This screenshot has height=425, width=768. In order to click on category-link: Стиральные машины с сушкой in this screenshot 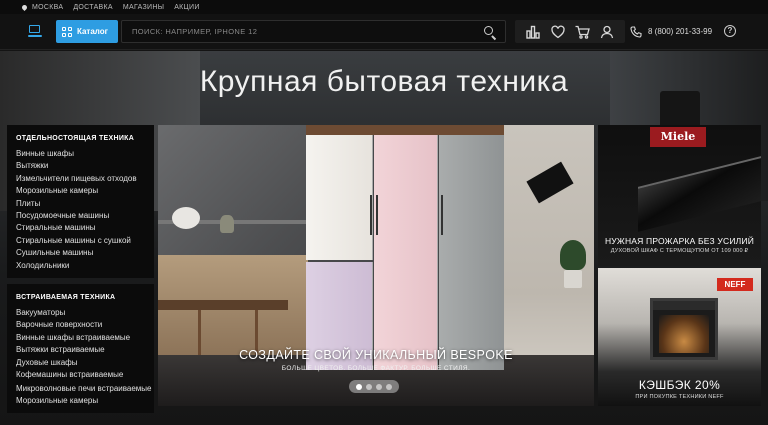, I will do `click(85, 241)`.